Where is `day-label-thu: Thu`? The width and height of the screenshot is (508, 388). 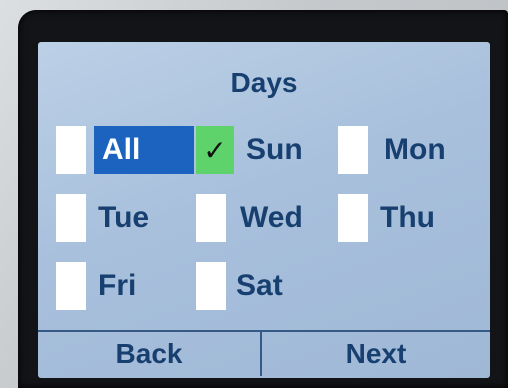
day-label-thu: Thu is located at coordinates (407, 217).